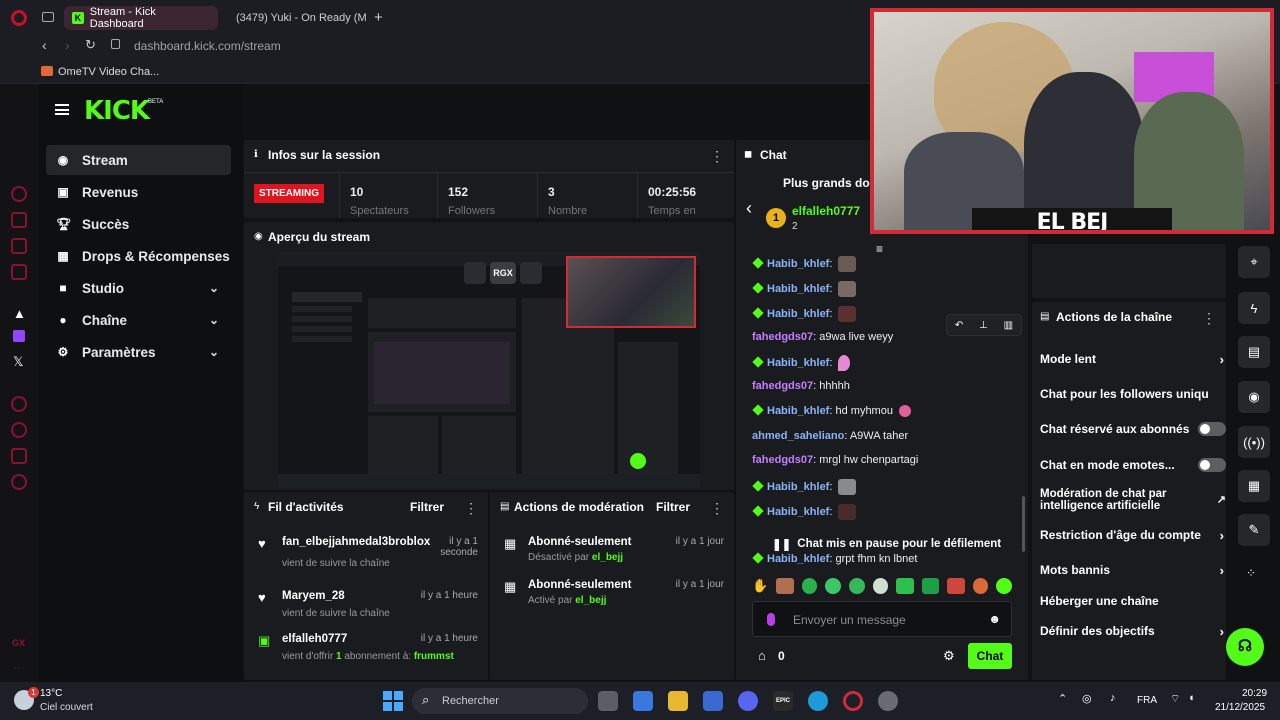  I want to click on chat-settings-gear-icon: ⚙, so click(949, 656).